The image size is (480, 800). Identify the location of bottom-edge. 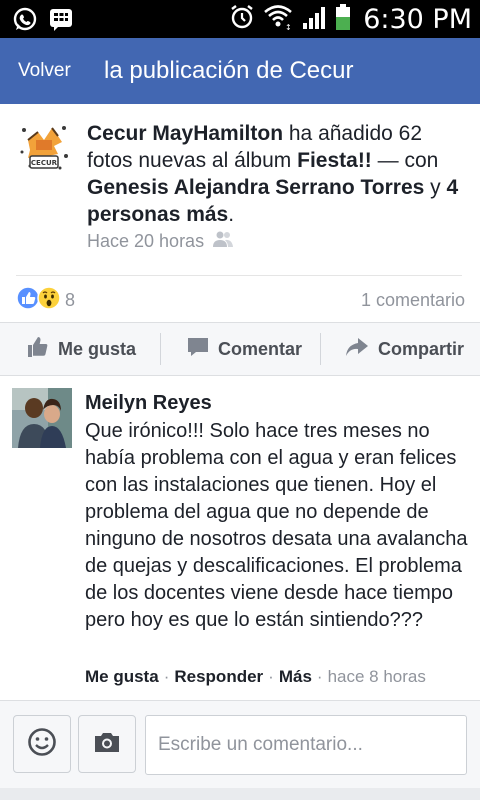
(240, 794).